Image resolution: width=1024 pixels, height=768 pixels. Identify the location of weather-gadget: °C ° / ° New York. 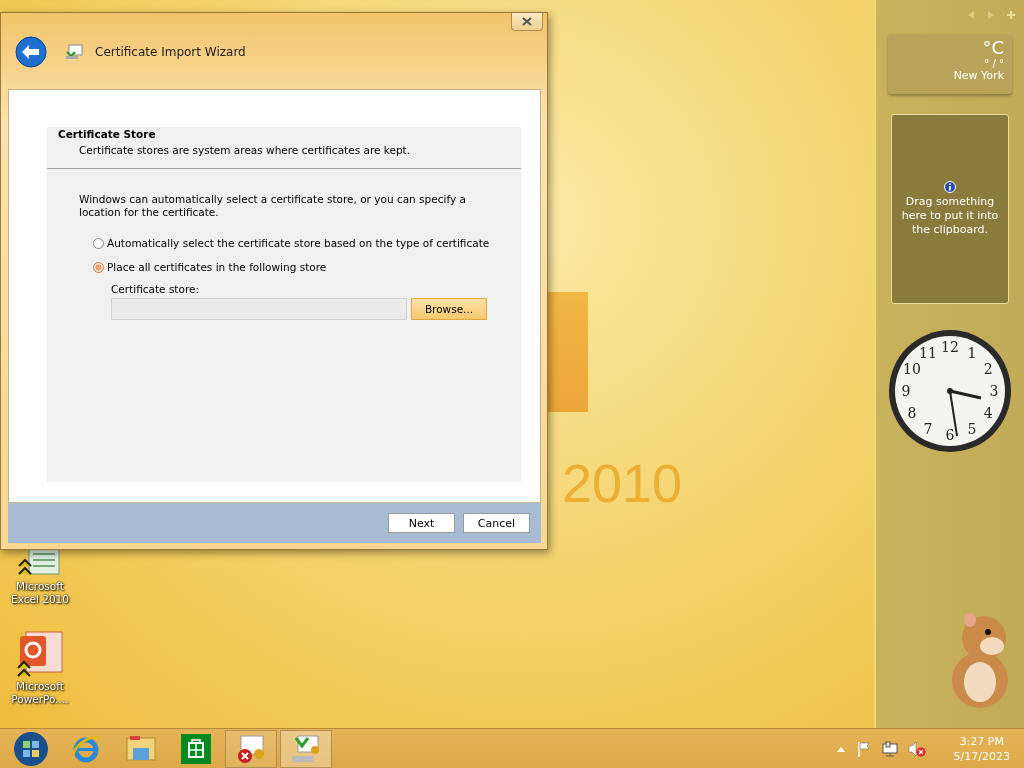
(950, 64).